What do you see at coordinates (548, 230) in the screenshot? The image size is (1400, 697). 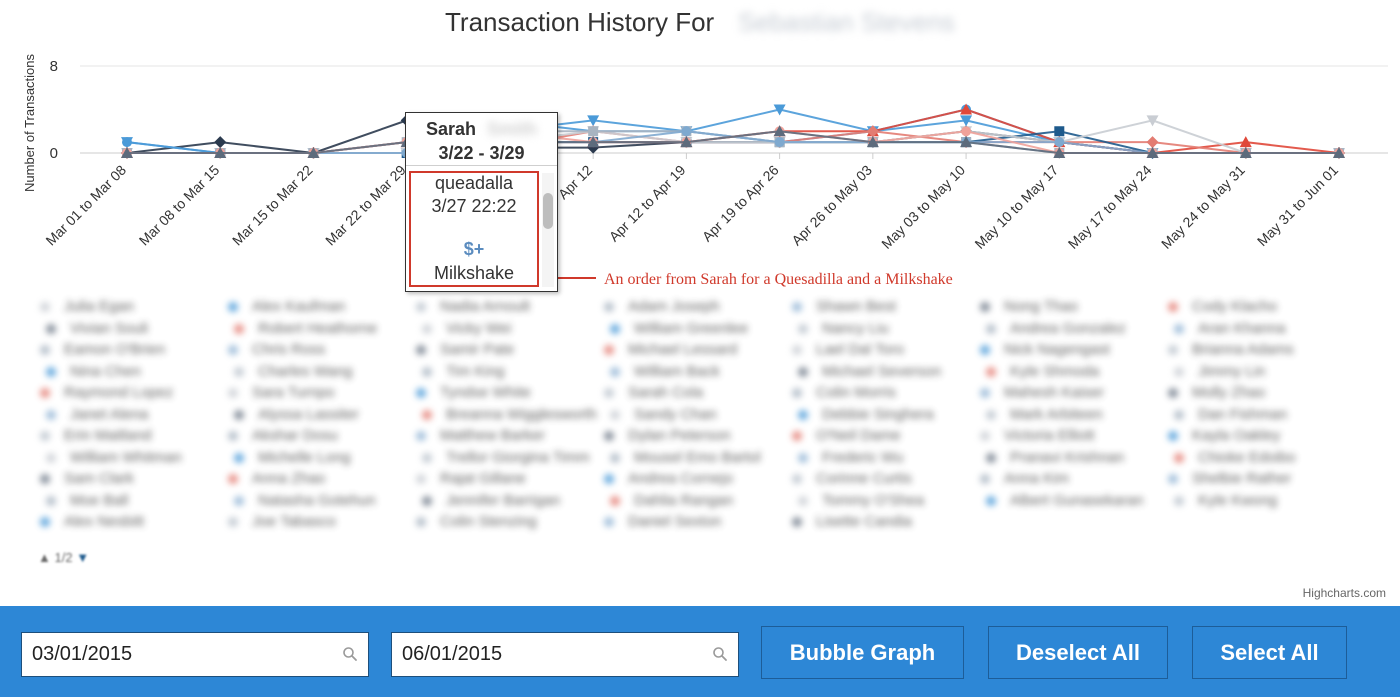 I see `tooltip-scrollbar` at bounding box center [548, 230].